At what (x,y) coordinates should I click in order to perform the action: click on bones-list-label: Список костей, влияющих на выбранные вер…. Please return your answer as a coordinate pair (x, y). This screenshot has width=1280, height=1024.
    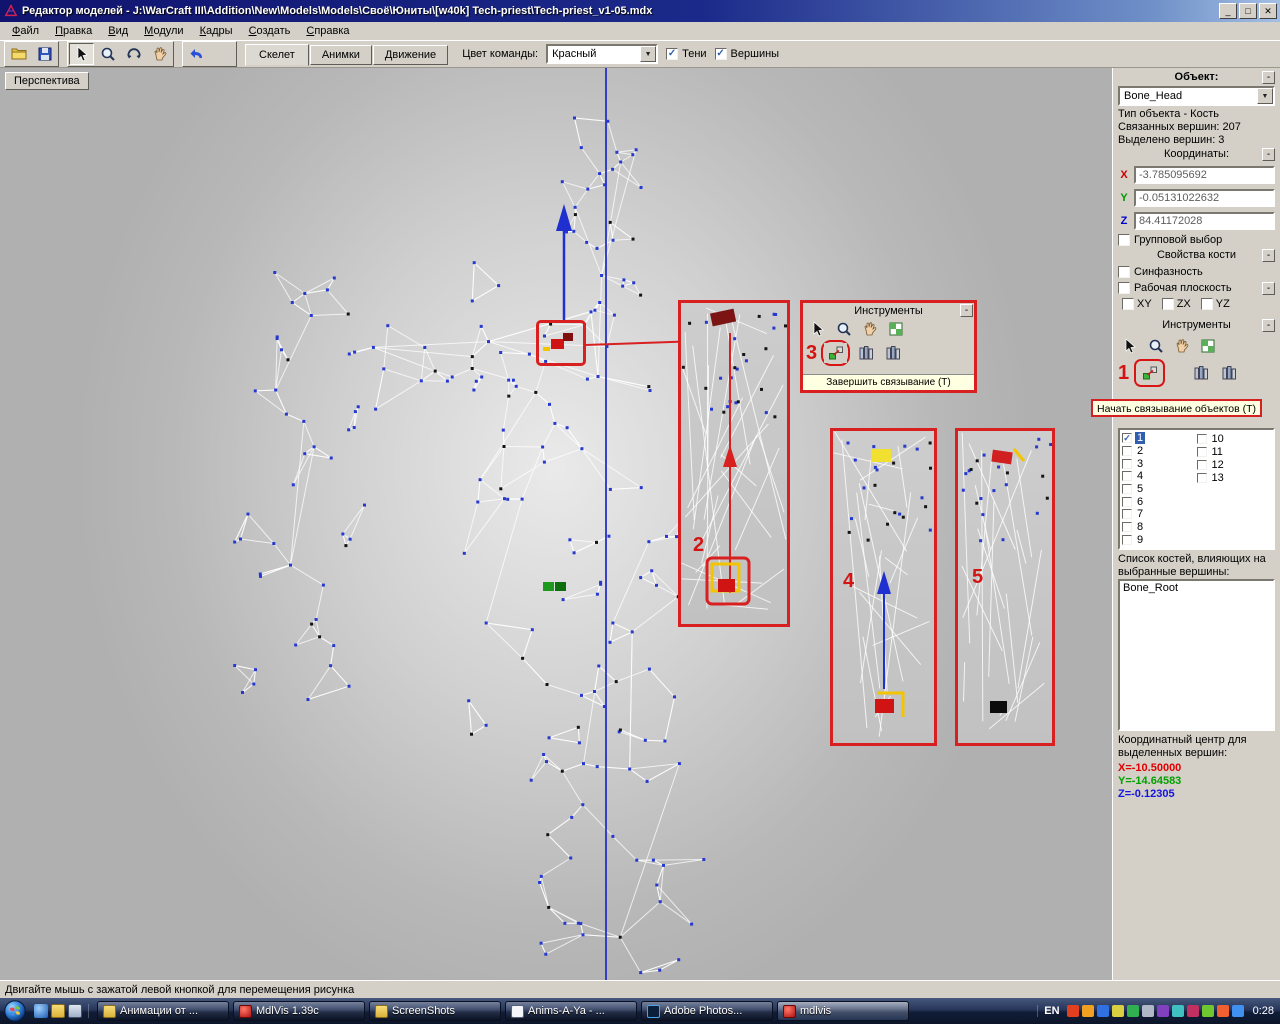
    Looking at the image, I should click on (1192, 565).